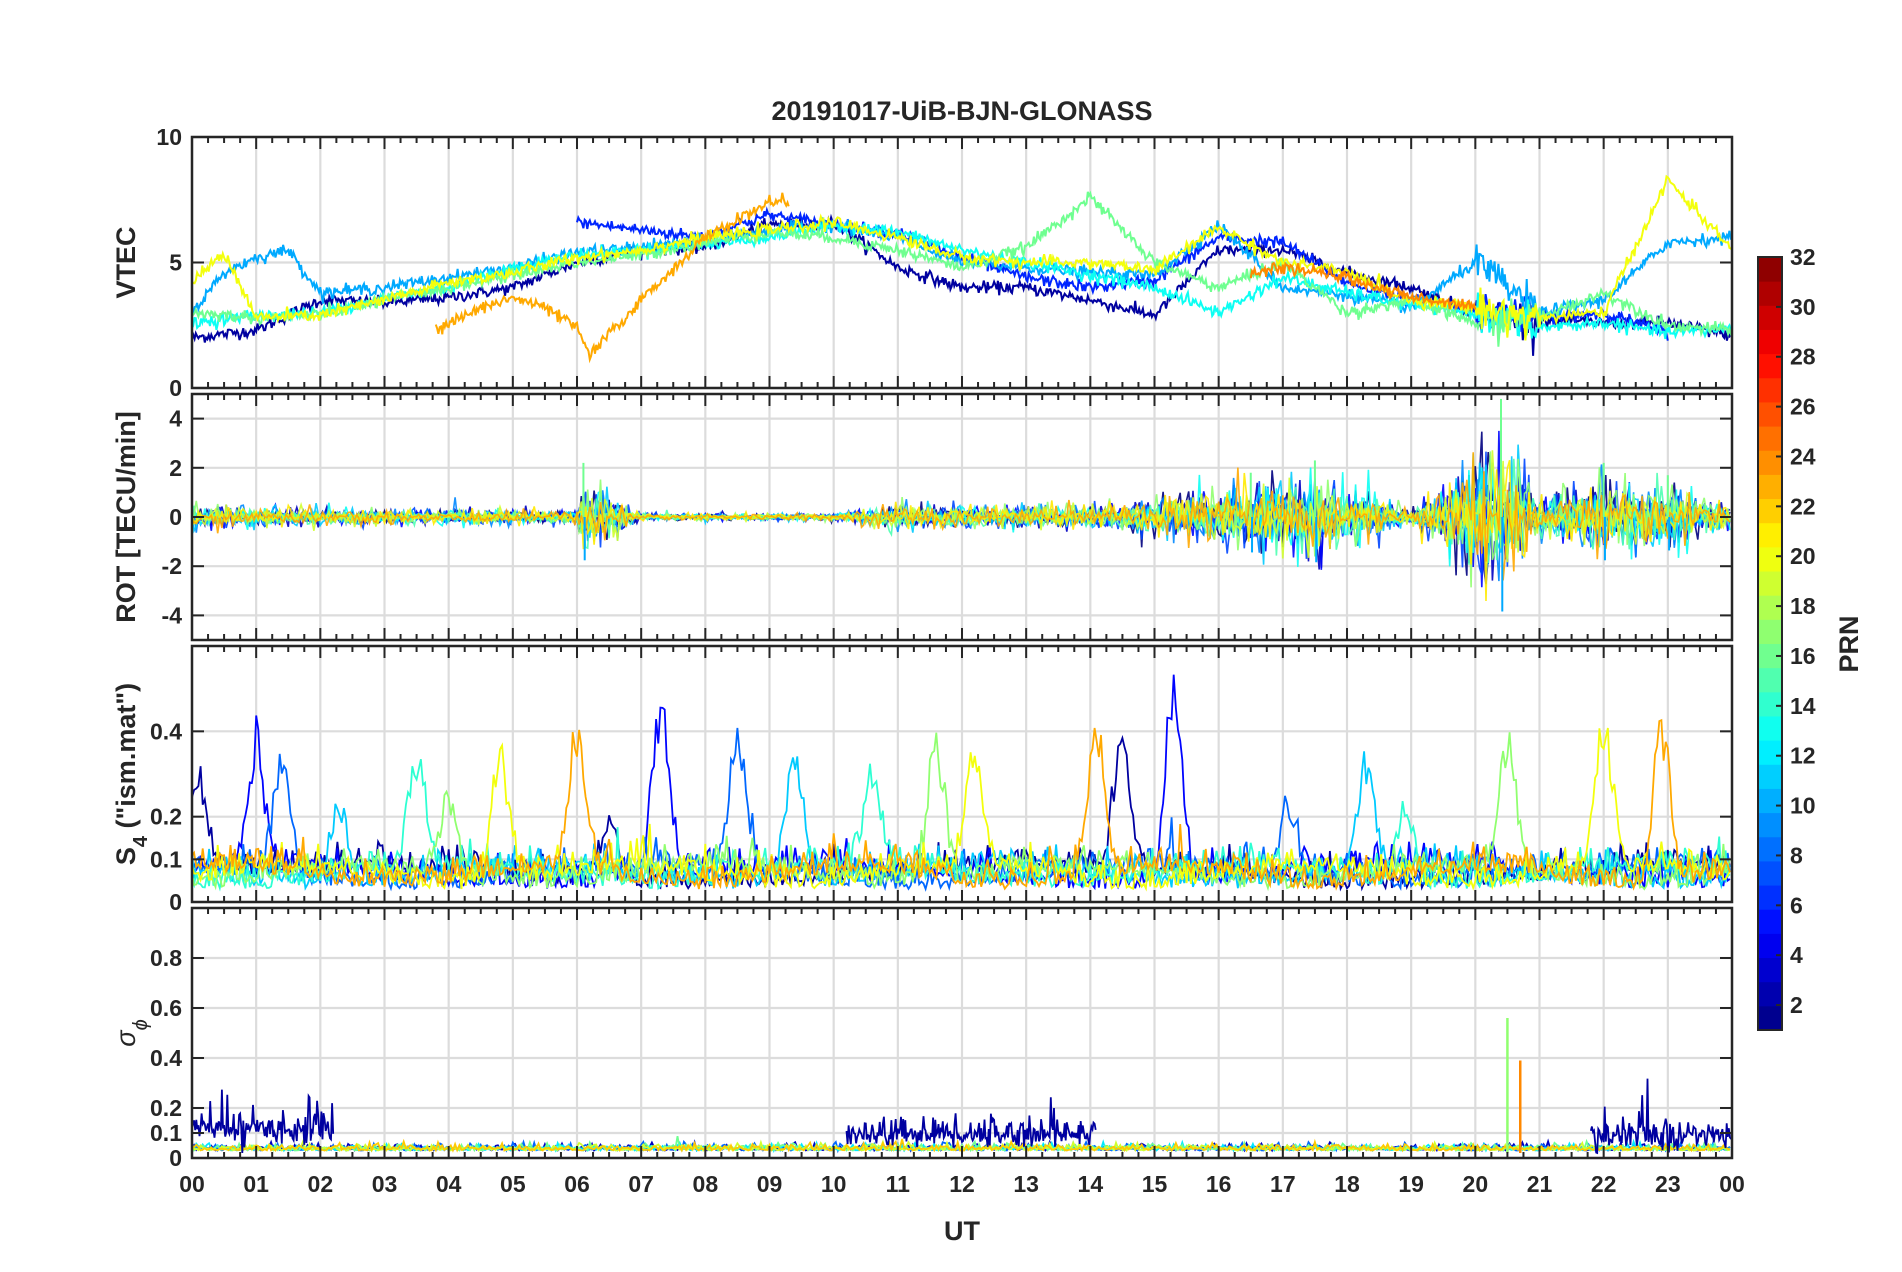 This screenshot has width=1902, height=1272. Describe the element at coordinates (641, 1184) in the screenshot. I see `x-tick-label: 07` at that location.